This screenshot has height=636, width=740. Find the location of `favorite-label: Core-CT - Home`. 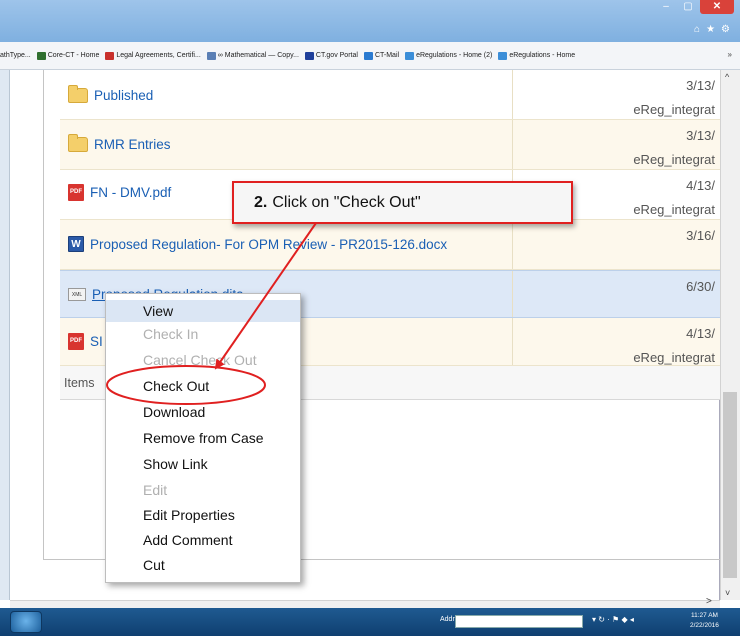

favorite-label: Core-CT - Home is located at coordinates (73, 55).